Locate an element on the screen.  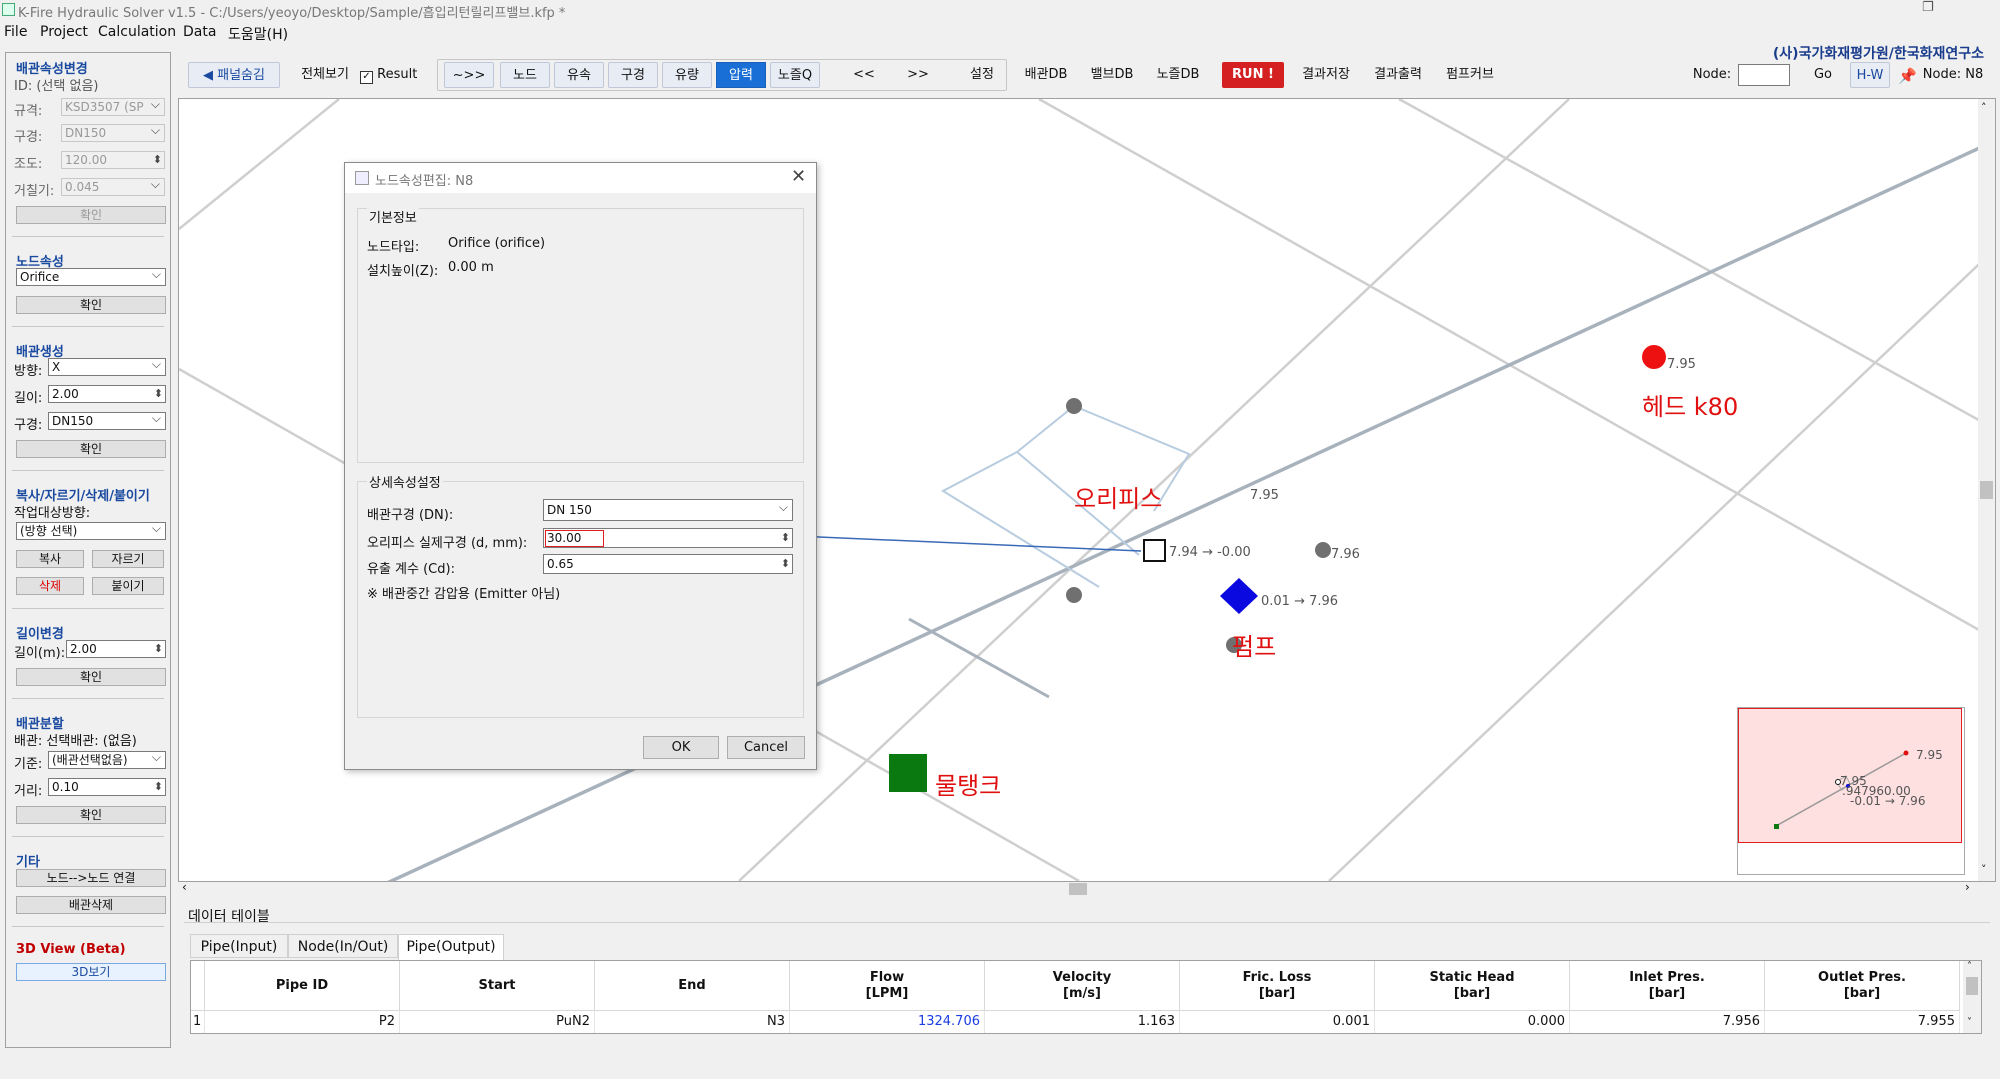
tab-pipe-output: Pipe(Output) is located at coordinates (451, 947).